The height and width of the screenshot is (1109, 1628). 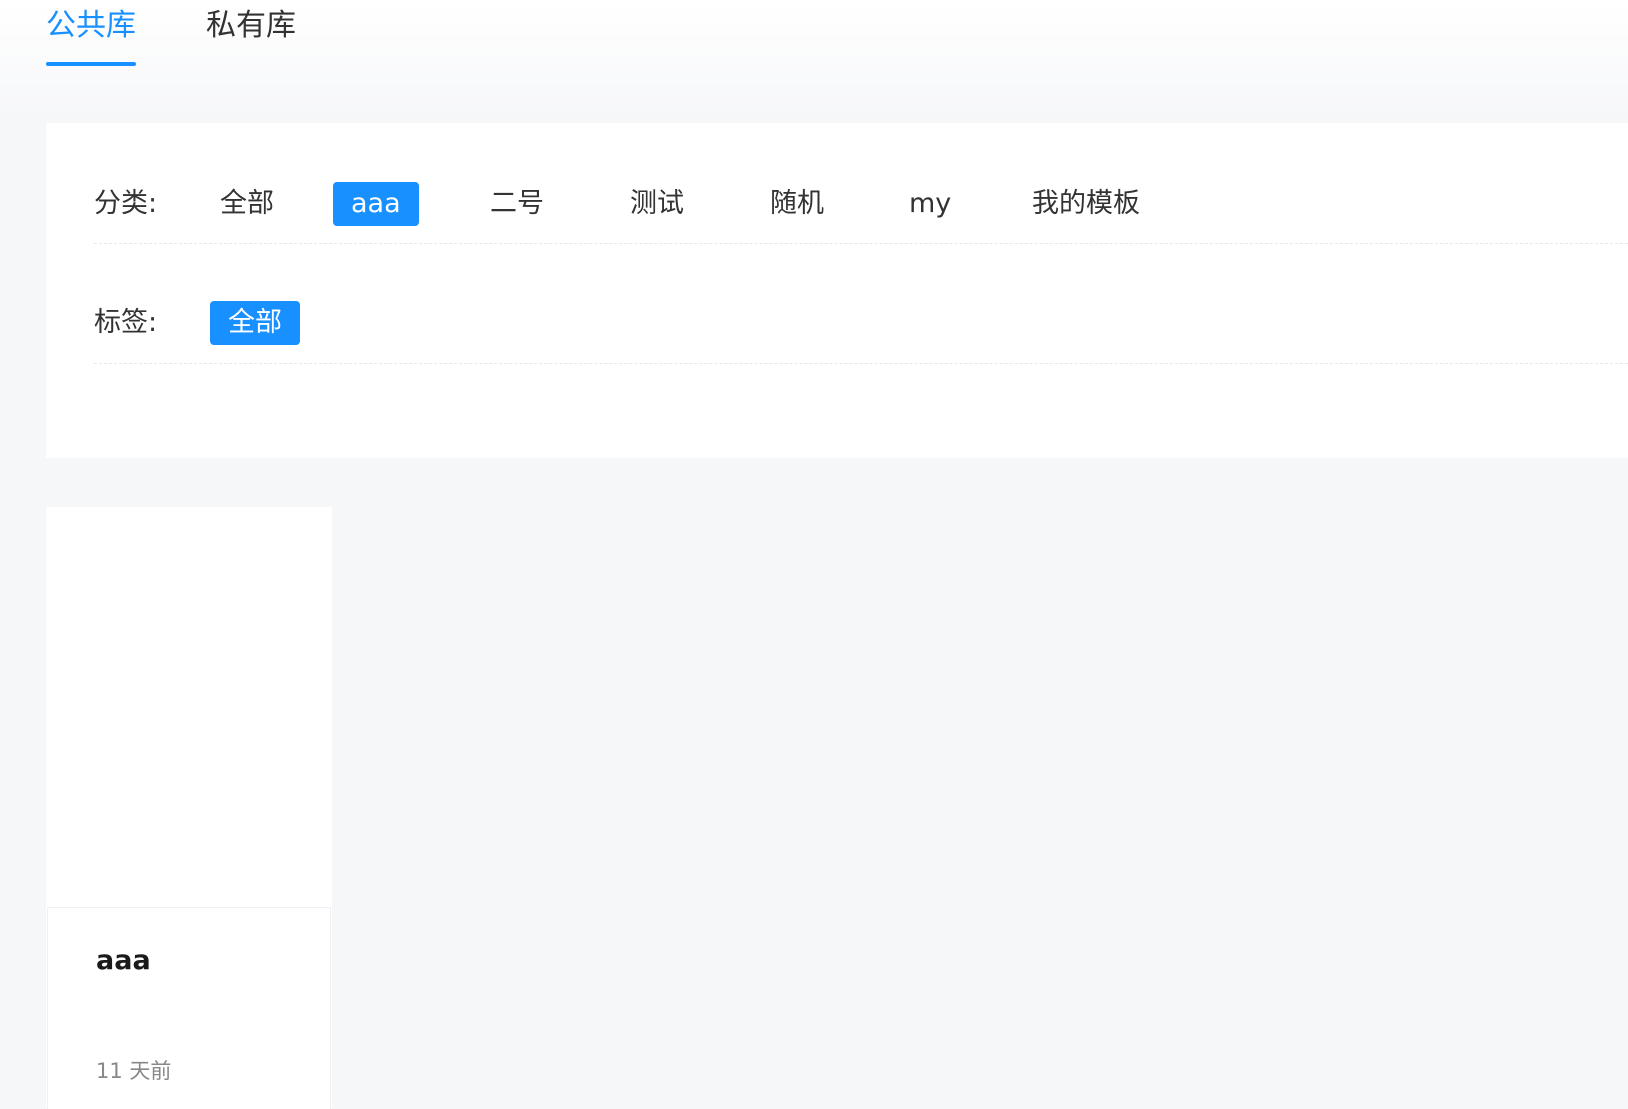 I want to click on category-option-my-templates: 我的模板, so click(x=1086, y=204).